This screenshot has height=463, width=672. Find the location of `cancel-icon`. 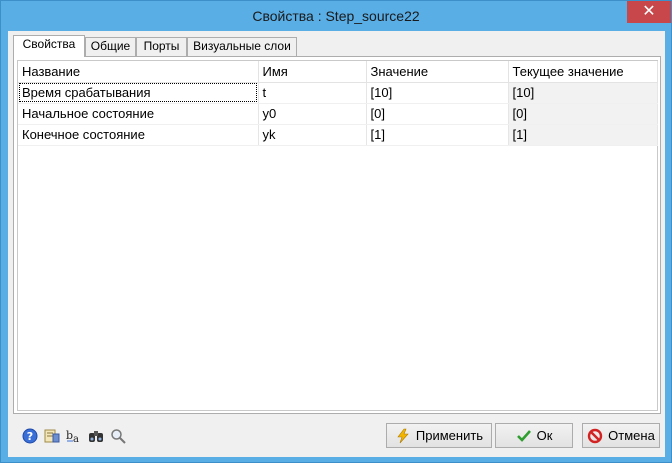

cancel-icon is located at coordinates (595, 435).